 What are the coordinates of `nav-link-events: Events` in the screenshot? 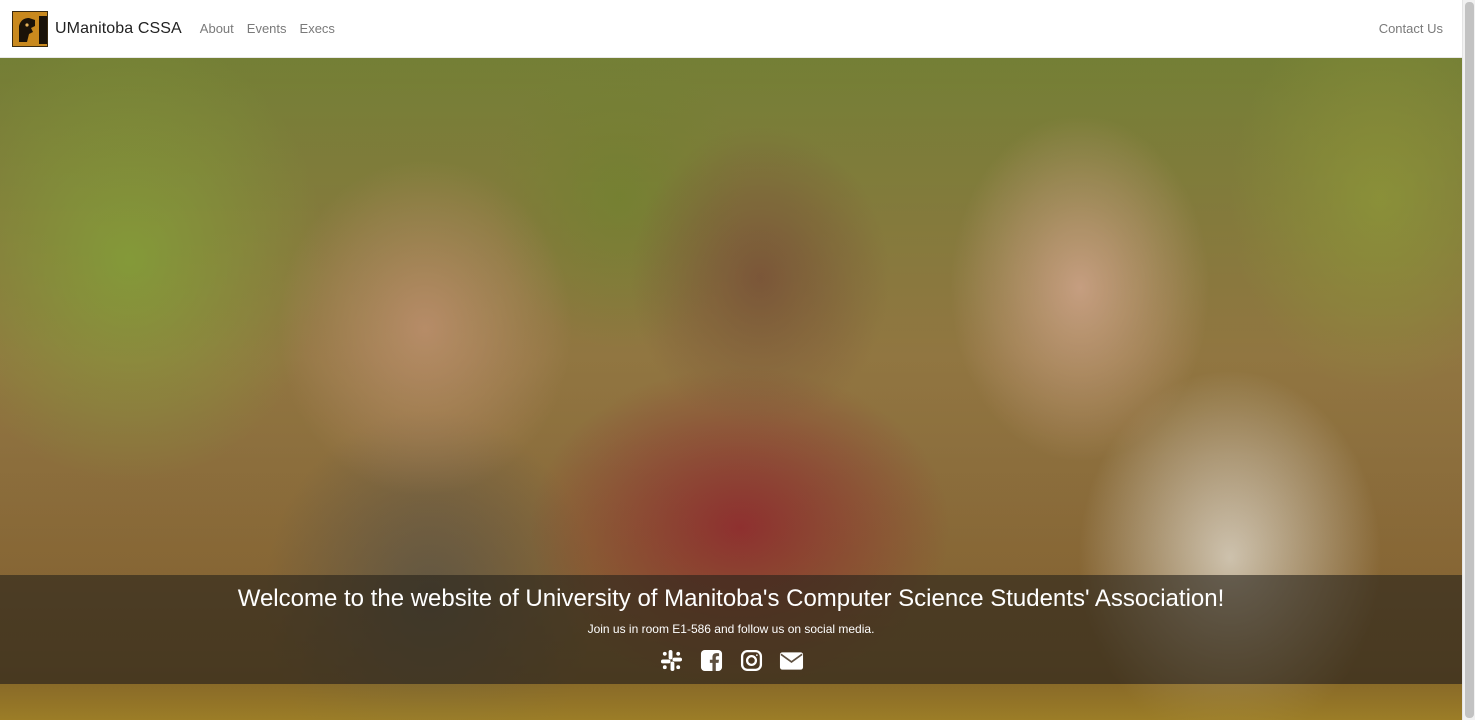 It's located at (267, 28).